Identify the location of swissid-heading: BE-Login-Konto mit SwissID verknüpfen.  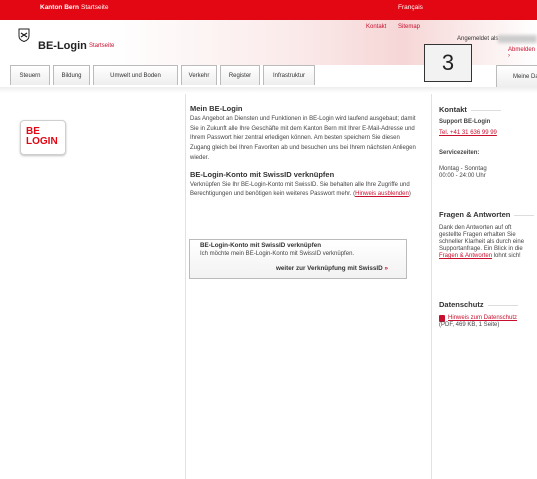
(262, 174).